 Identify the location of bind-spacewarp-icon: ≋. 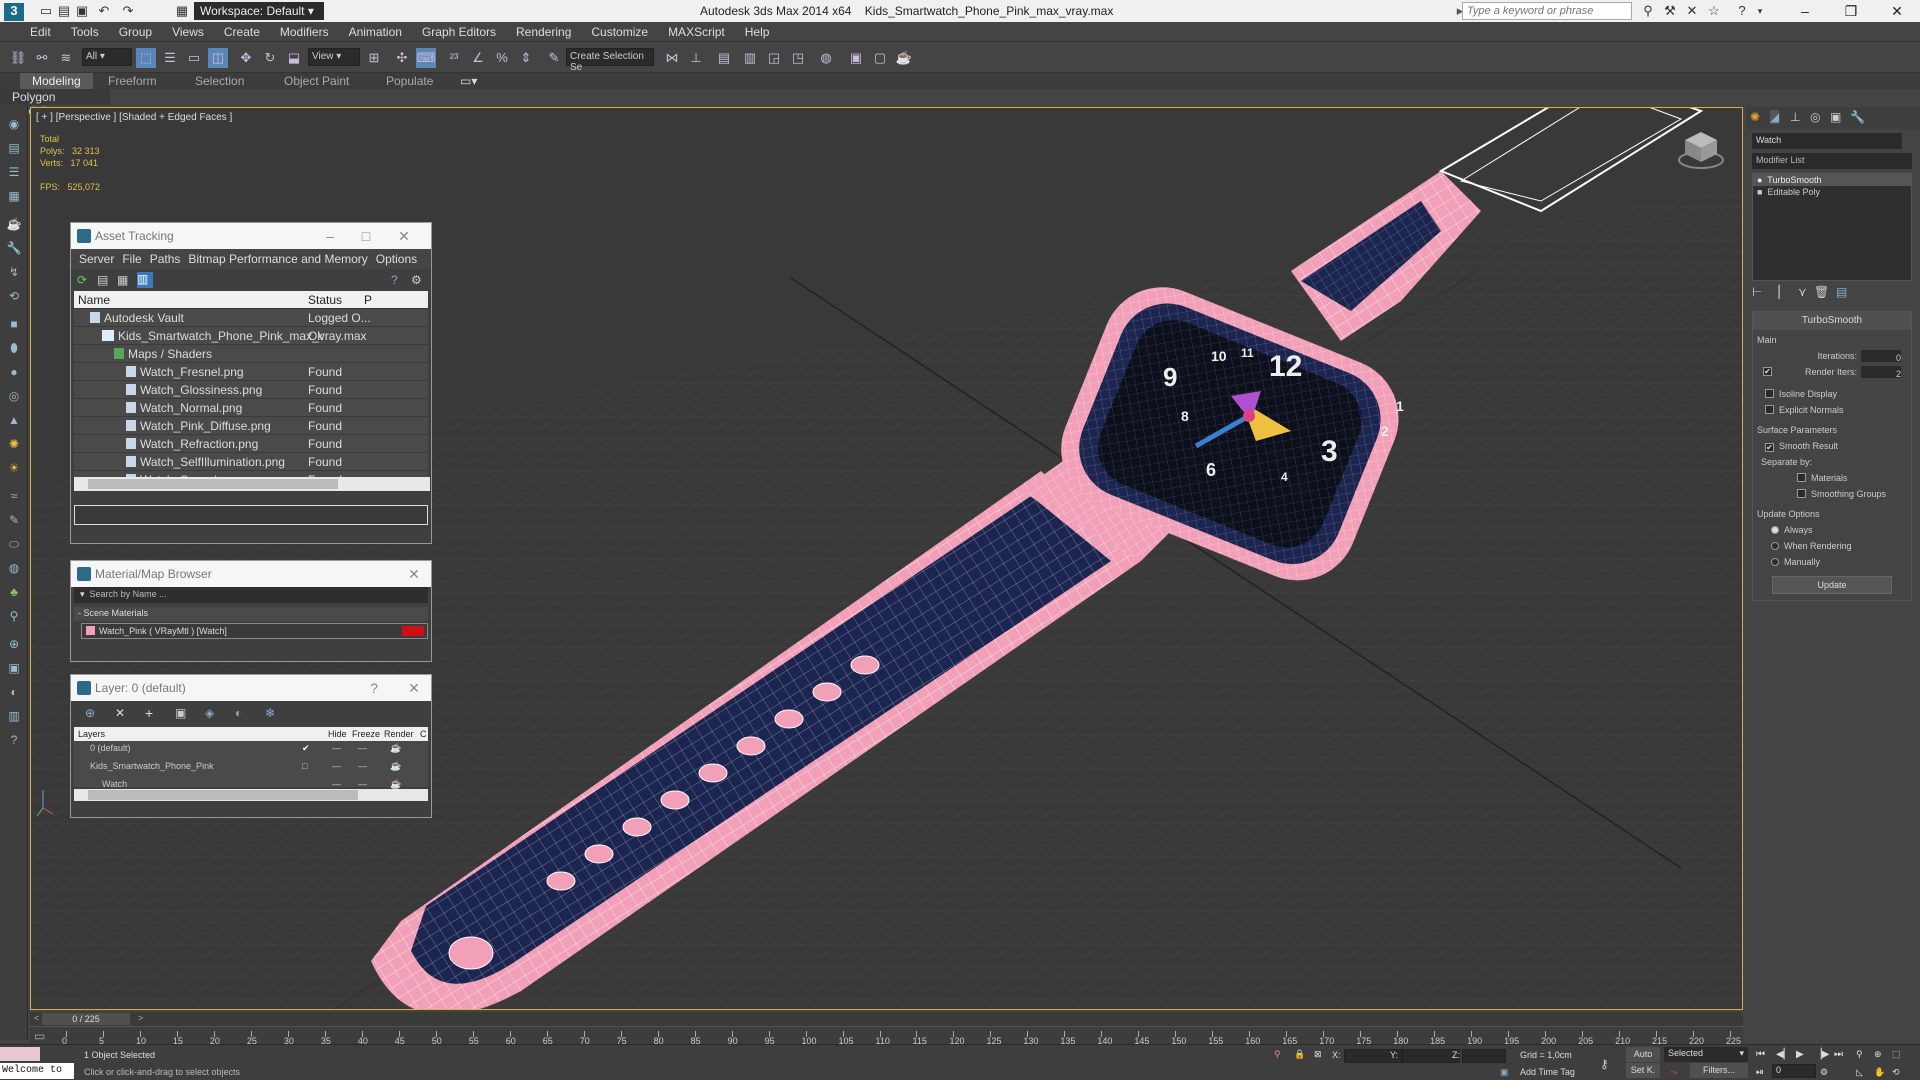
(66, 58).